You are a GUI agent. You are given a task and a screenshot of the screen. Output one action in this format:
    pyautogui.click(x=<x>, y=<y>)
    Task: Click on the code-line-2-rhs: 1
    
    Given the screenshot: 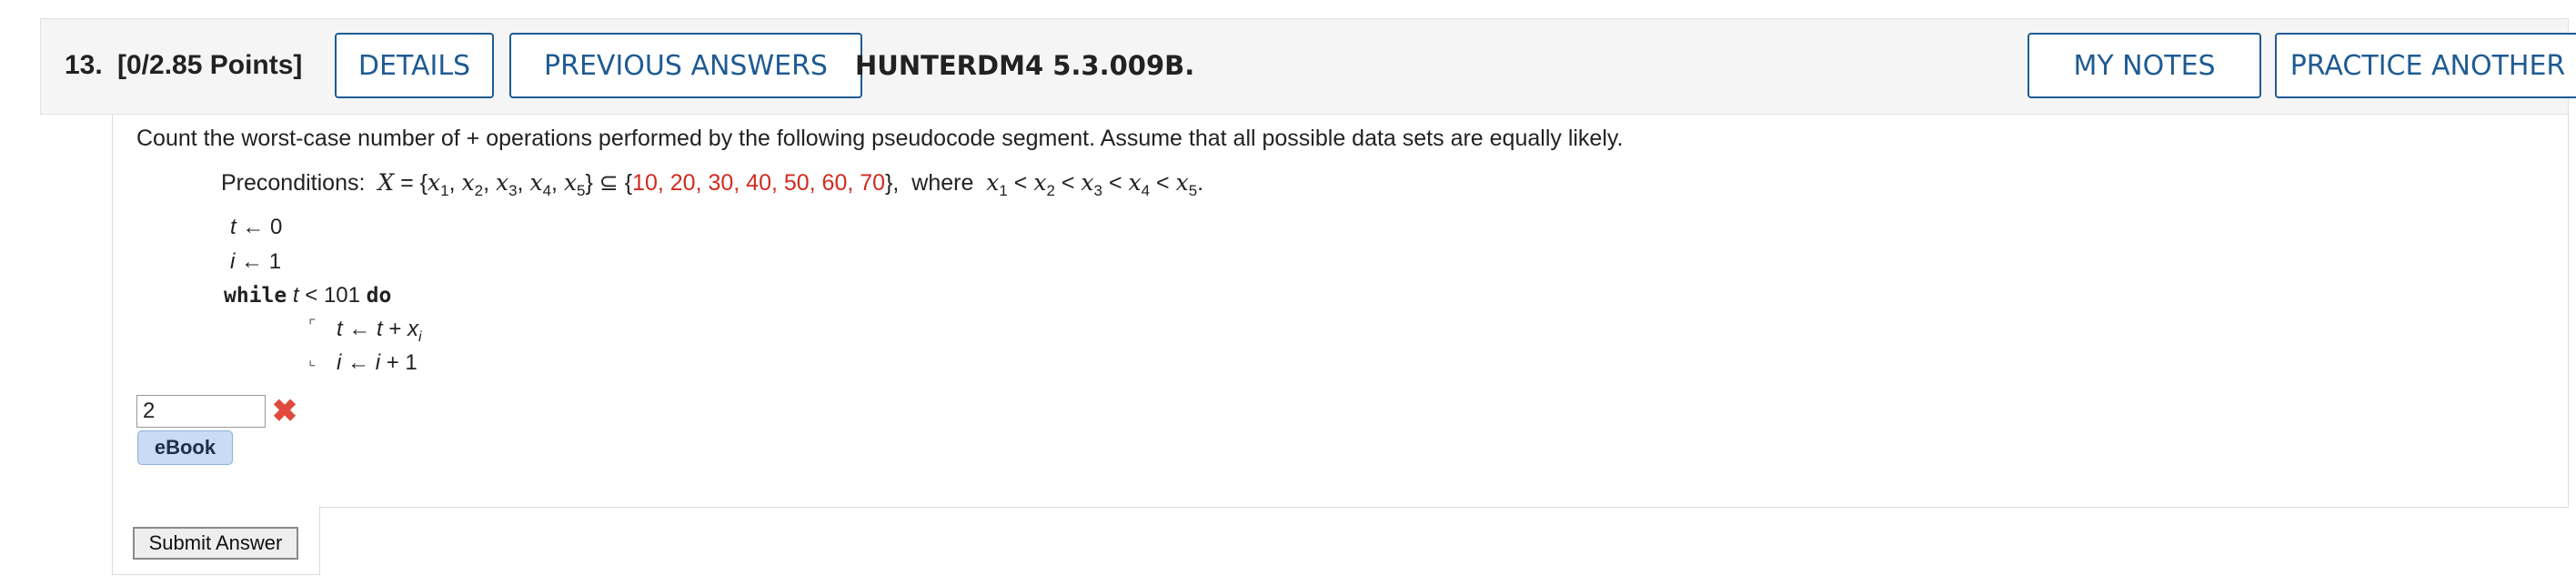 What is the action you would take?
    pyautogui.click(x=275, y=261)
    